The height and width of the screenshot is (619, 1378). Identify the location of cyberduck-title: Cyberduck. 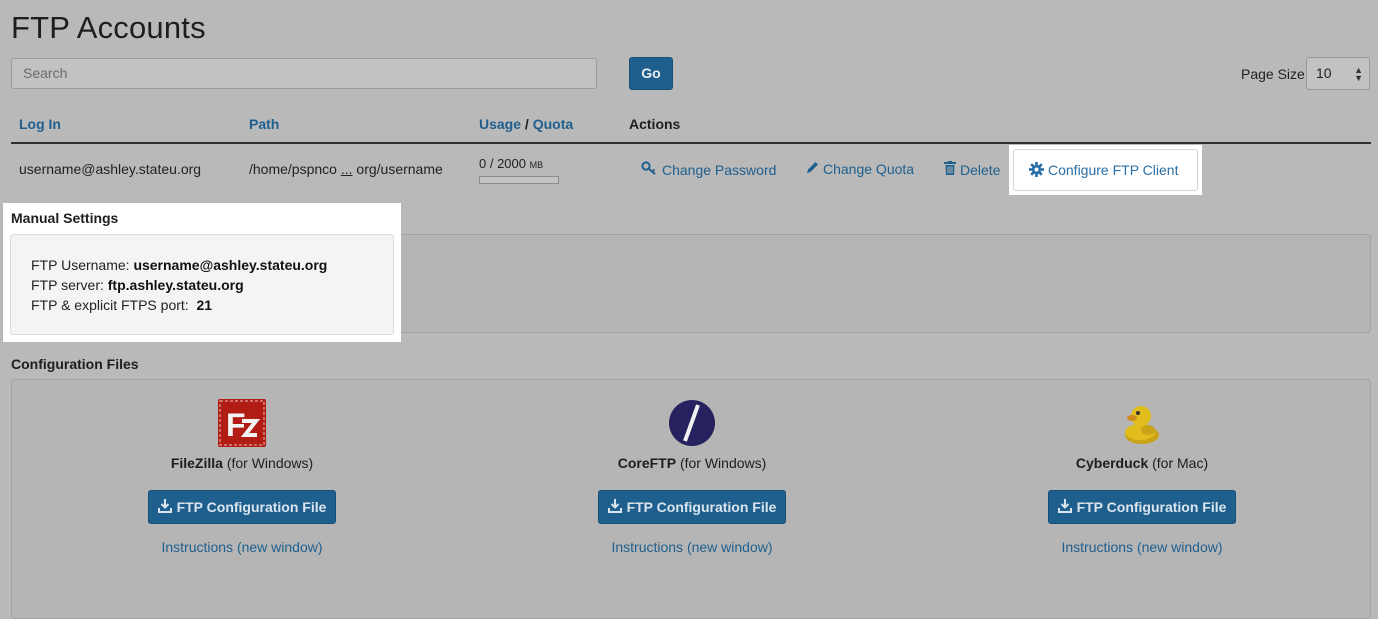
(1112, 463).